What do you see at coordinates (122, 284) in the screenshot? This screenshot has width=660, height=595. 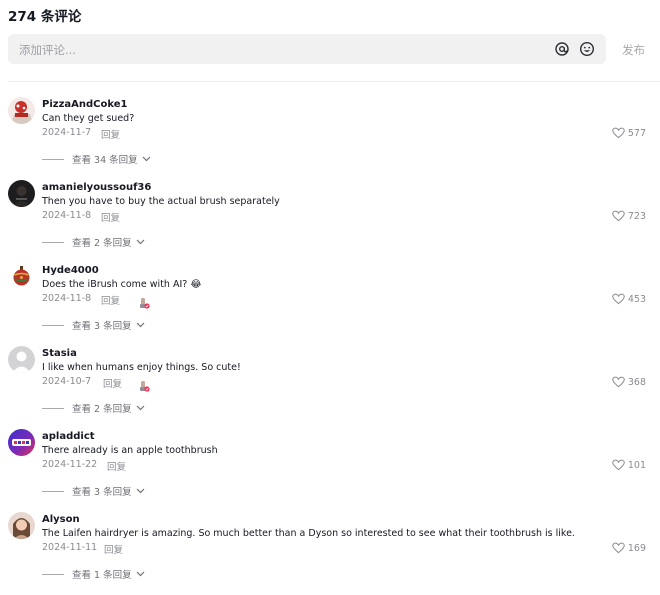 I see `comment-text: Does the iBrush come with AI? 😂` at bounding box center [122, 284].